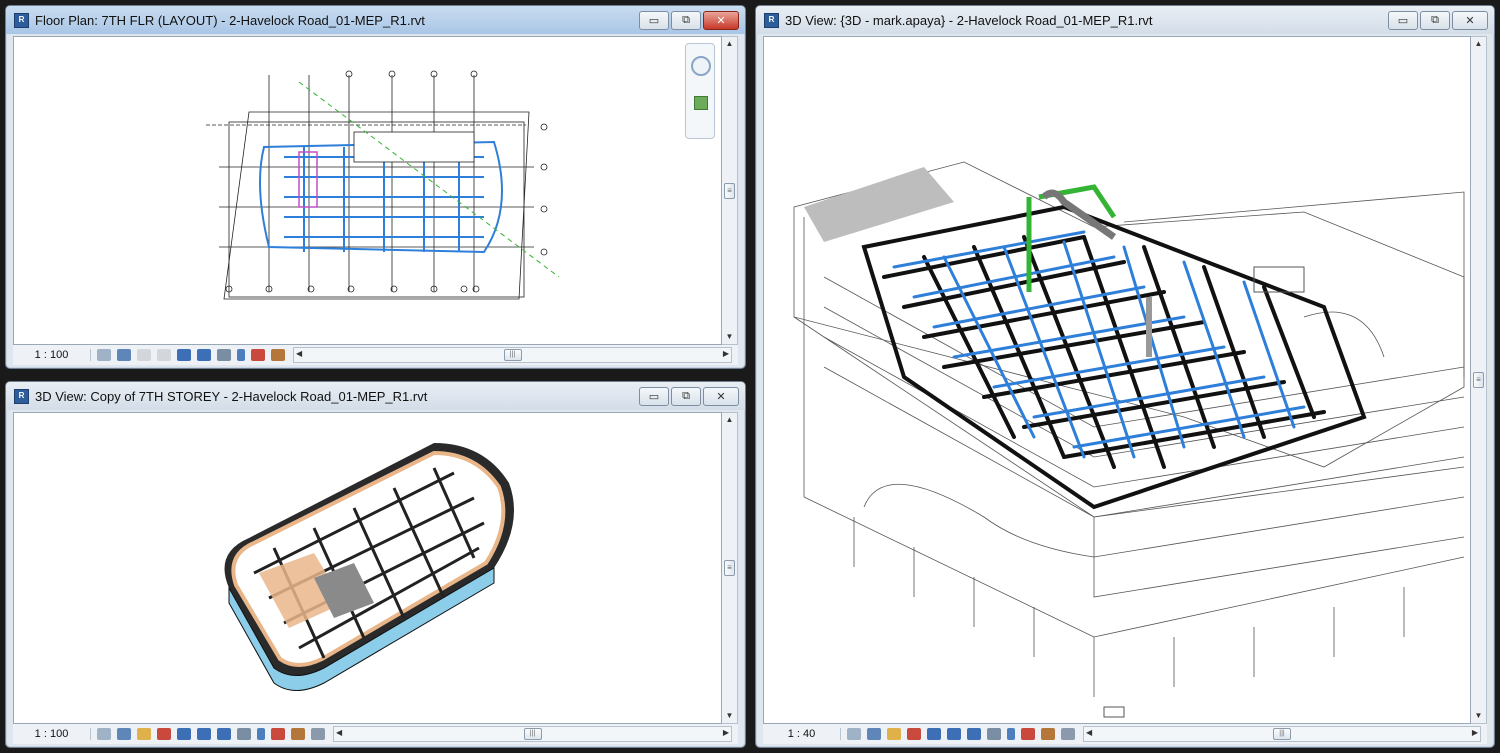 This screenshot has height=753, width=1500. I want to click on view-control-bar: 1 : 40 ◀ ||| ▶, so click(1125, 734).